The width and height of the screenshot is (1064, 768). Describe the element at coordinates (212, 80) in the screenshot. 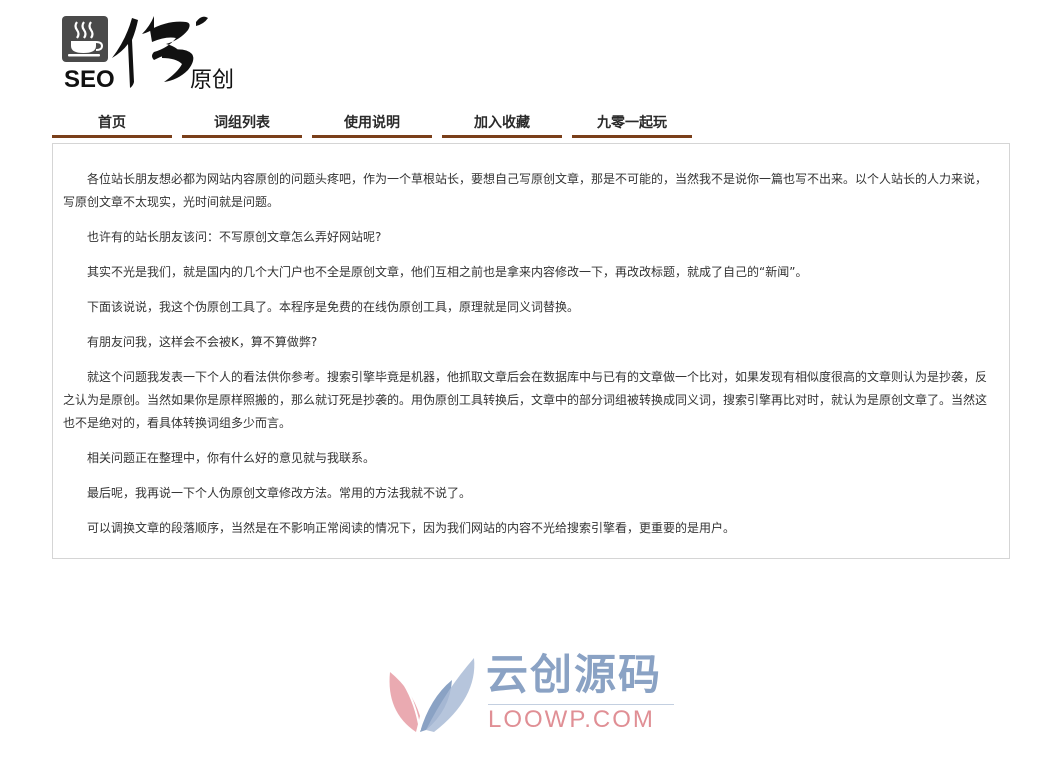

I see `logo-brand-text: 原创` at that location.